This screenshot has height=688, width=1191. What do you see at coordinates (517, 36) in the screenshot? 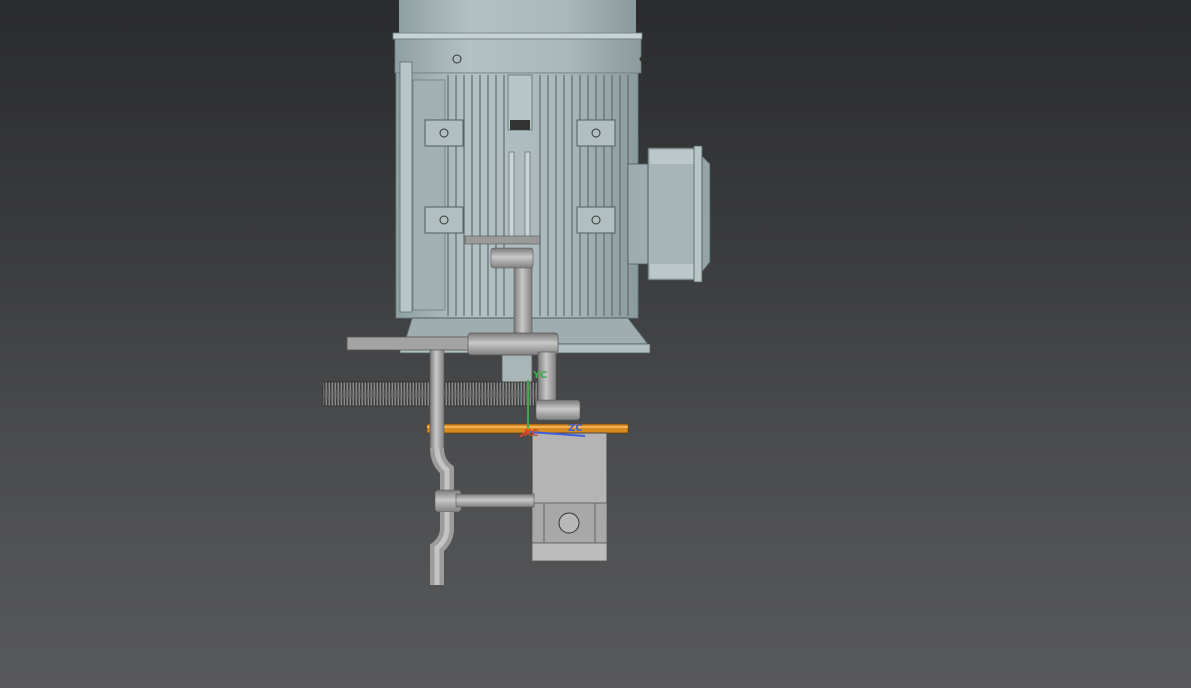
I see `motor-top-flange` at bounding box center [517, 36].